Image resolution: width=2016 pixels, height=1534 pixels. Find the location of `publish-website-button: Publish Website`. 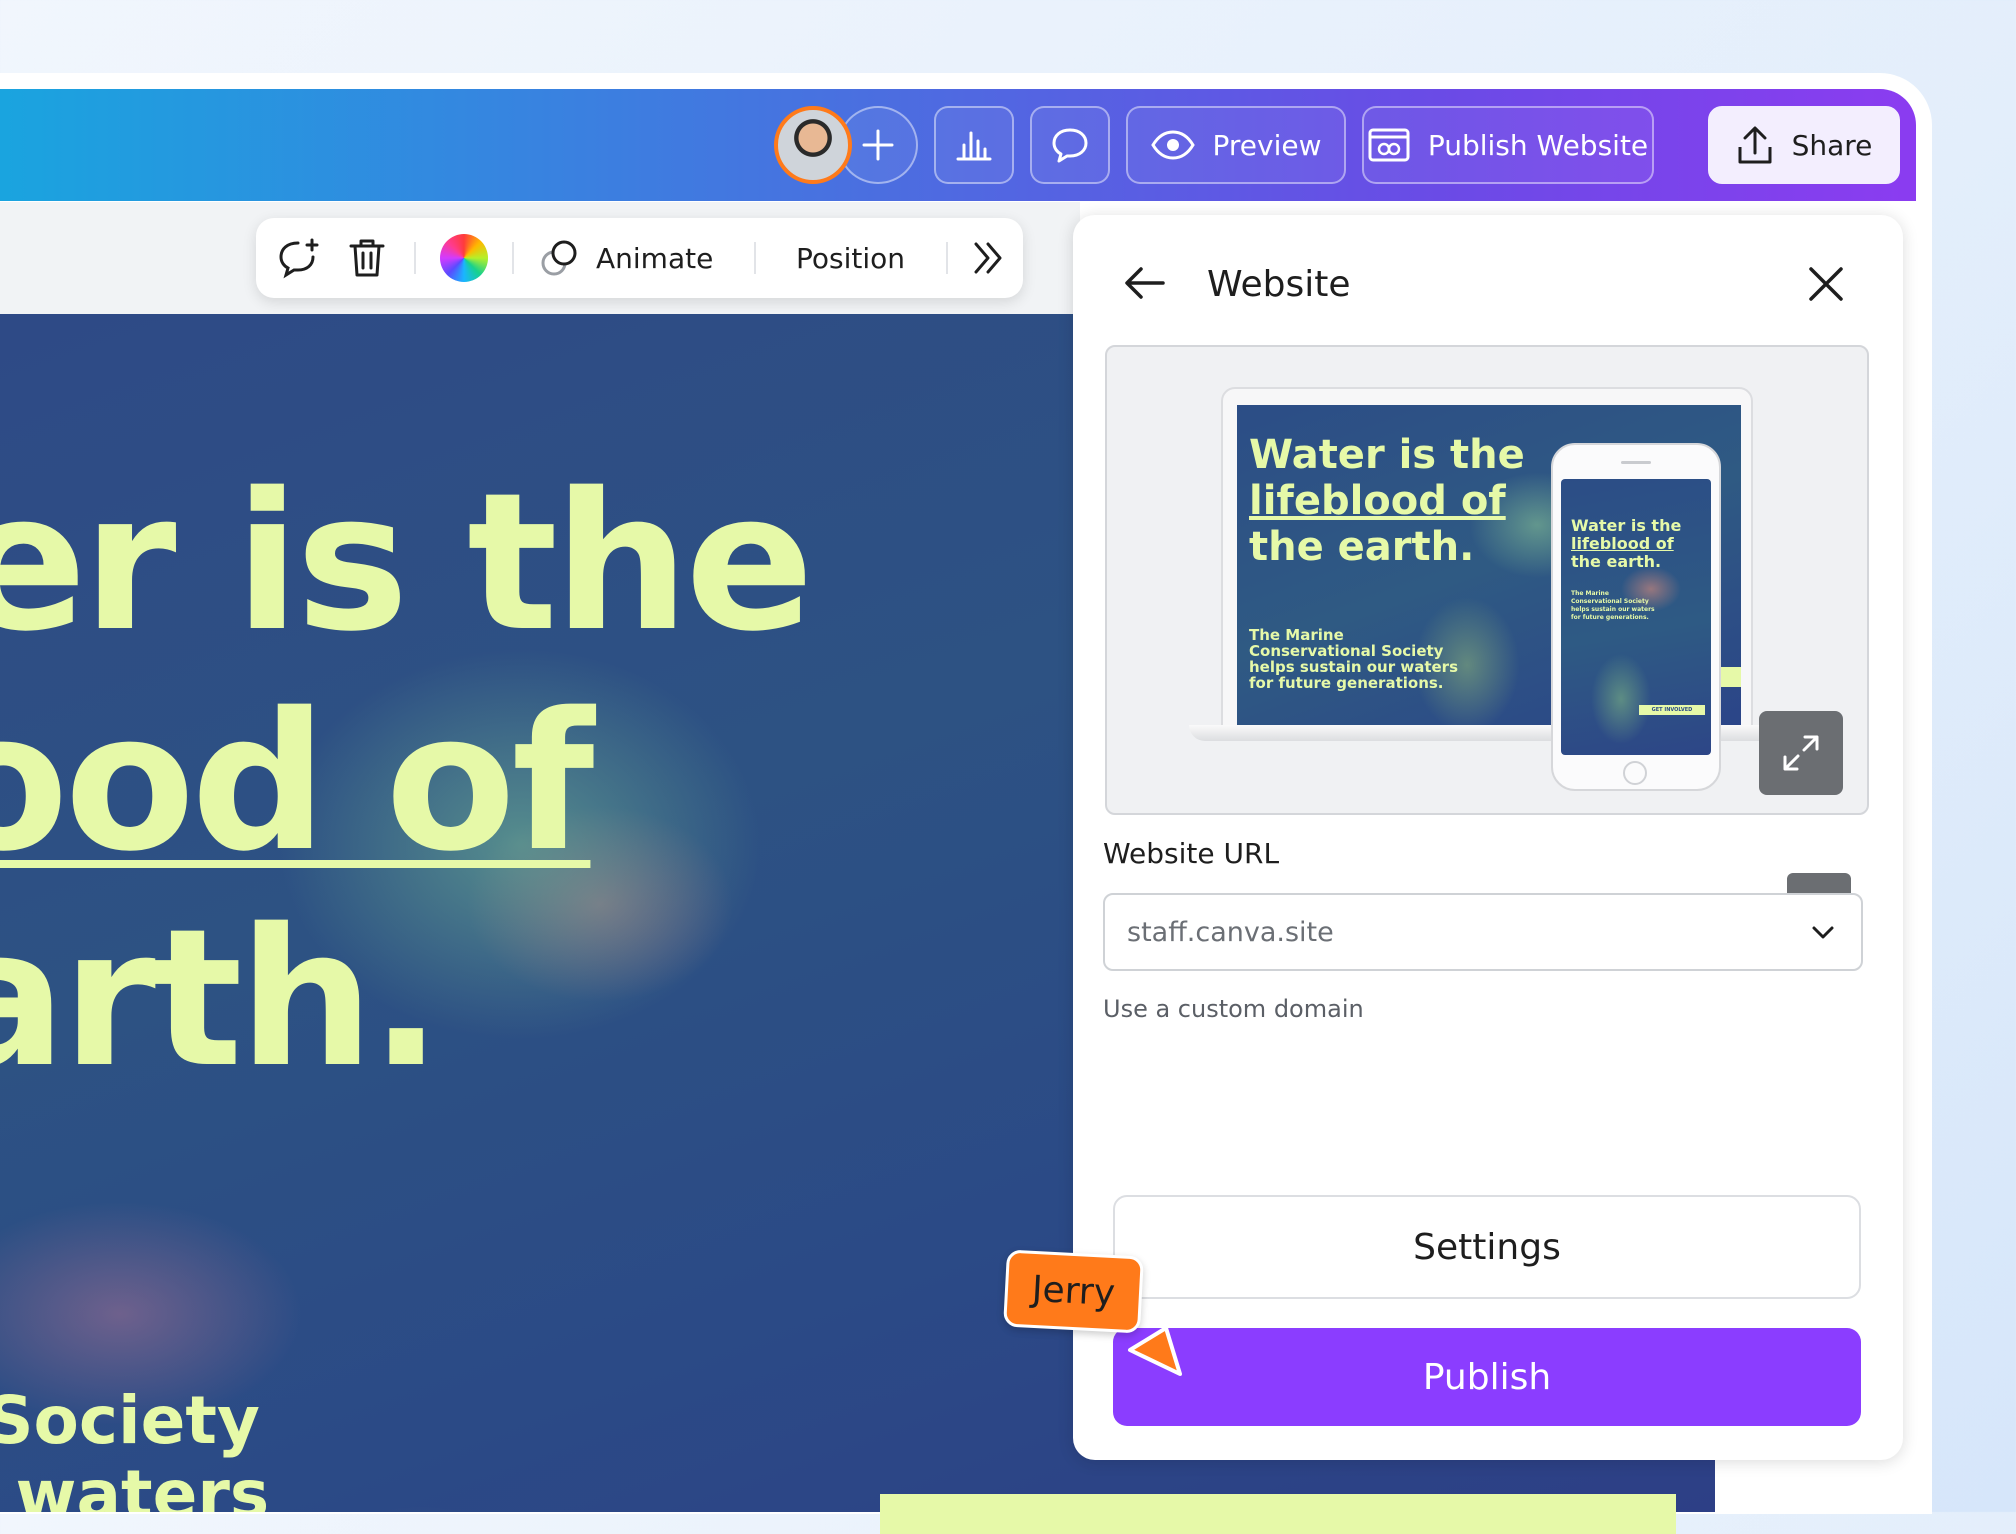

publish-website-button: Publish Website is located at coordinates (1508, 145).